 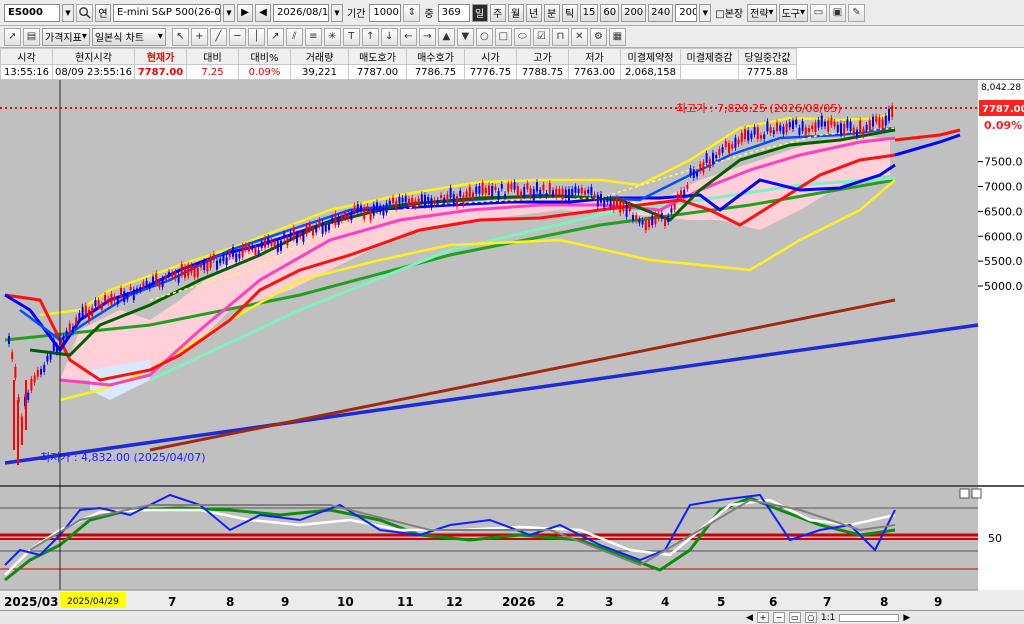 What do you see at coordinates (560, 36) in the screenshot?
I see `magnet-icon: ⊓` at bounding box center [560, 36].